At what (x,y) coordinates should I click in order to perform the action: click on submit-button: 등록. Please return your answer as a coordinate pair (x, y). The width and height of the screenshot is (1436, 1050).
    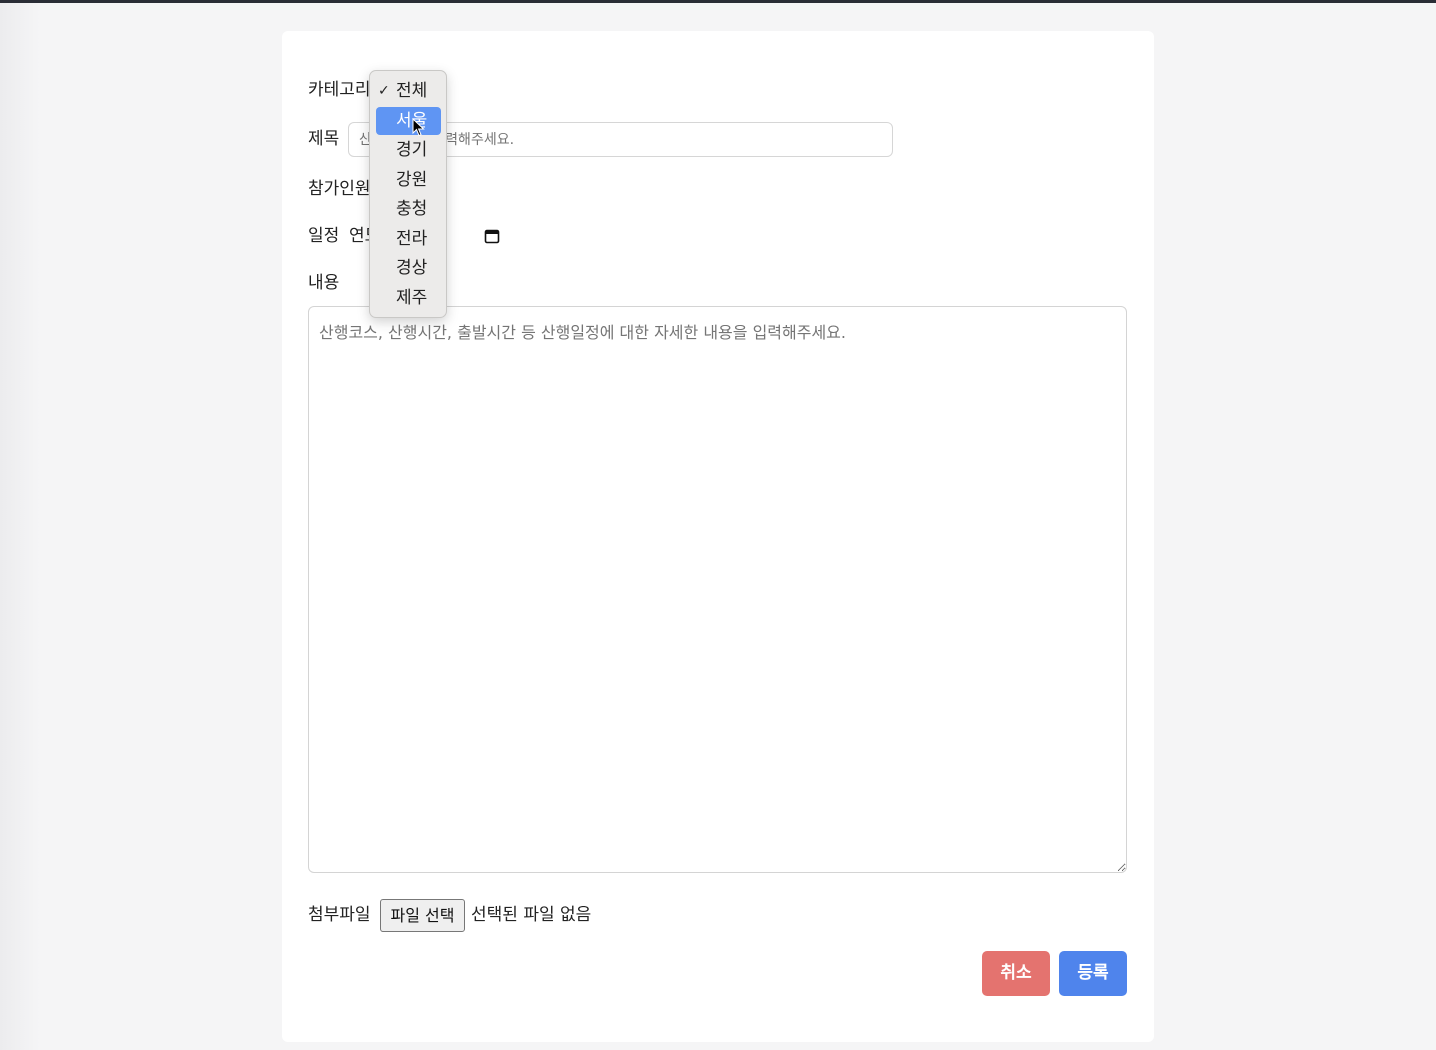
    Looking at the image, I should click on (1093, 973).